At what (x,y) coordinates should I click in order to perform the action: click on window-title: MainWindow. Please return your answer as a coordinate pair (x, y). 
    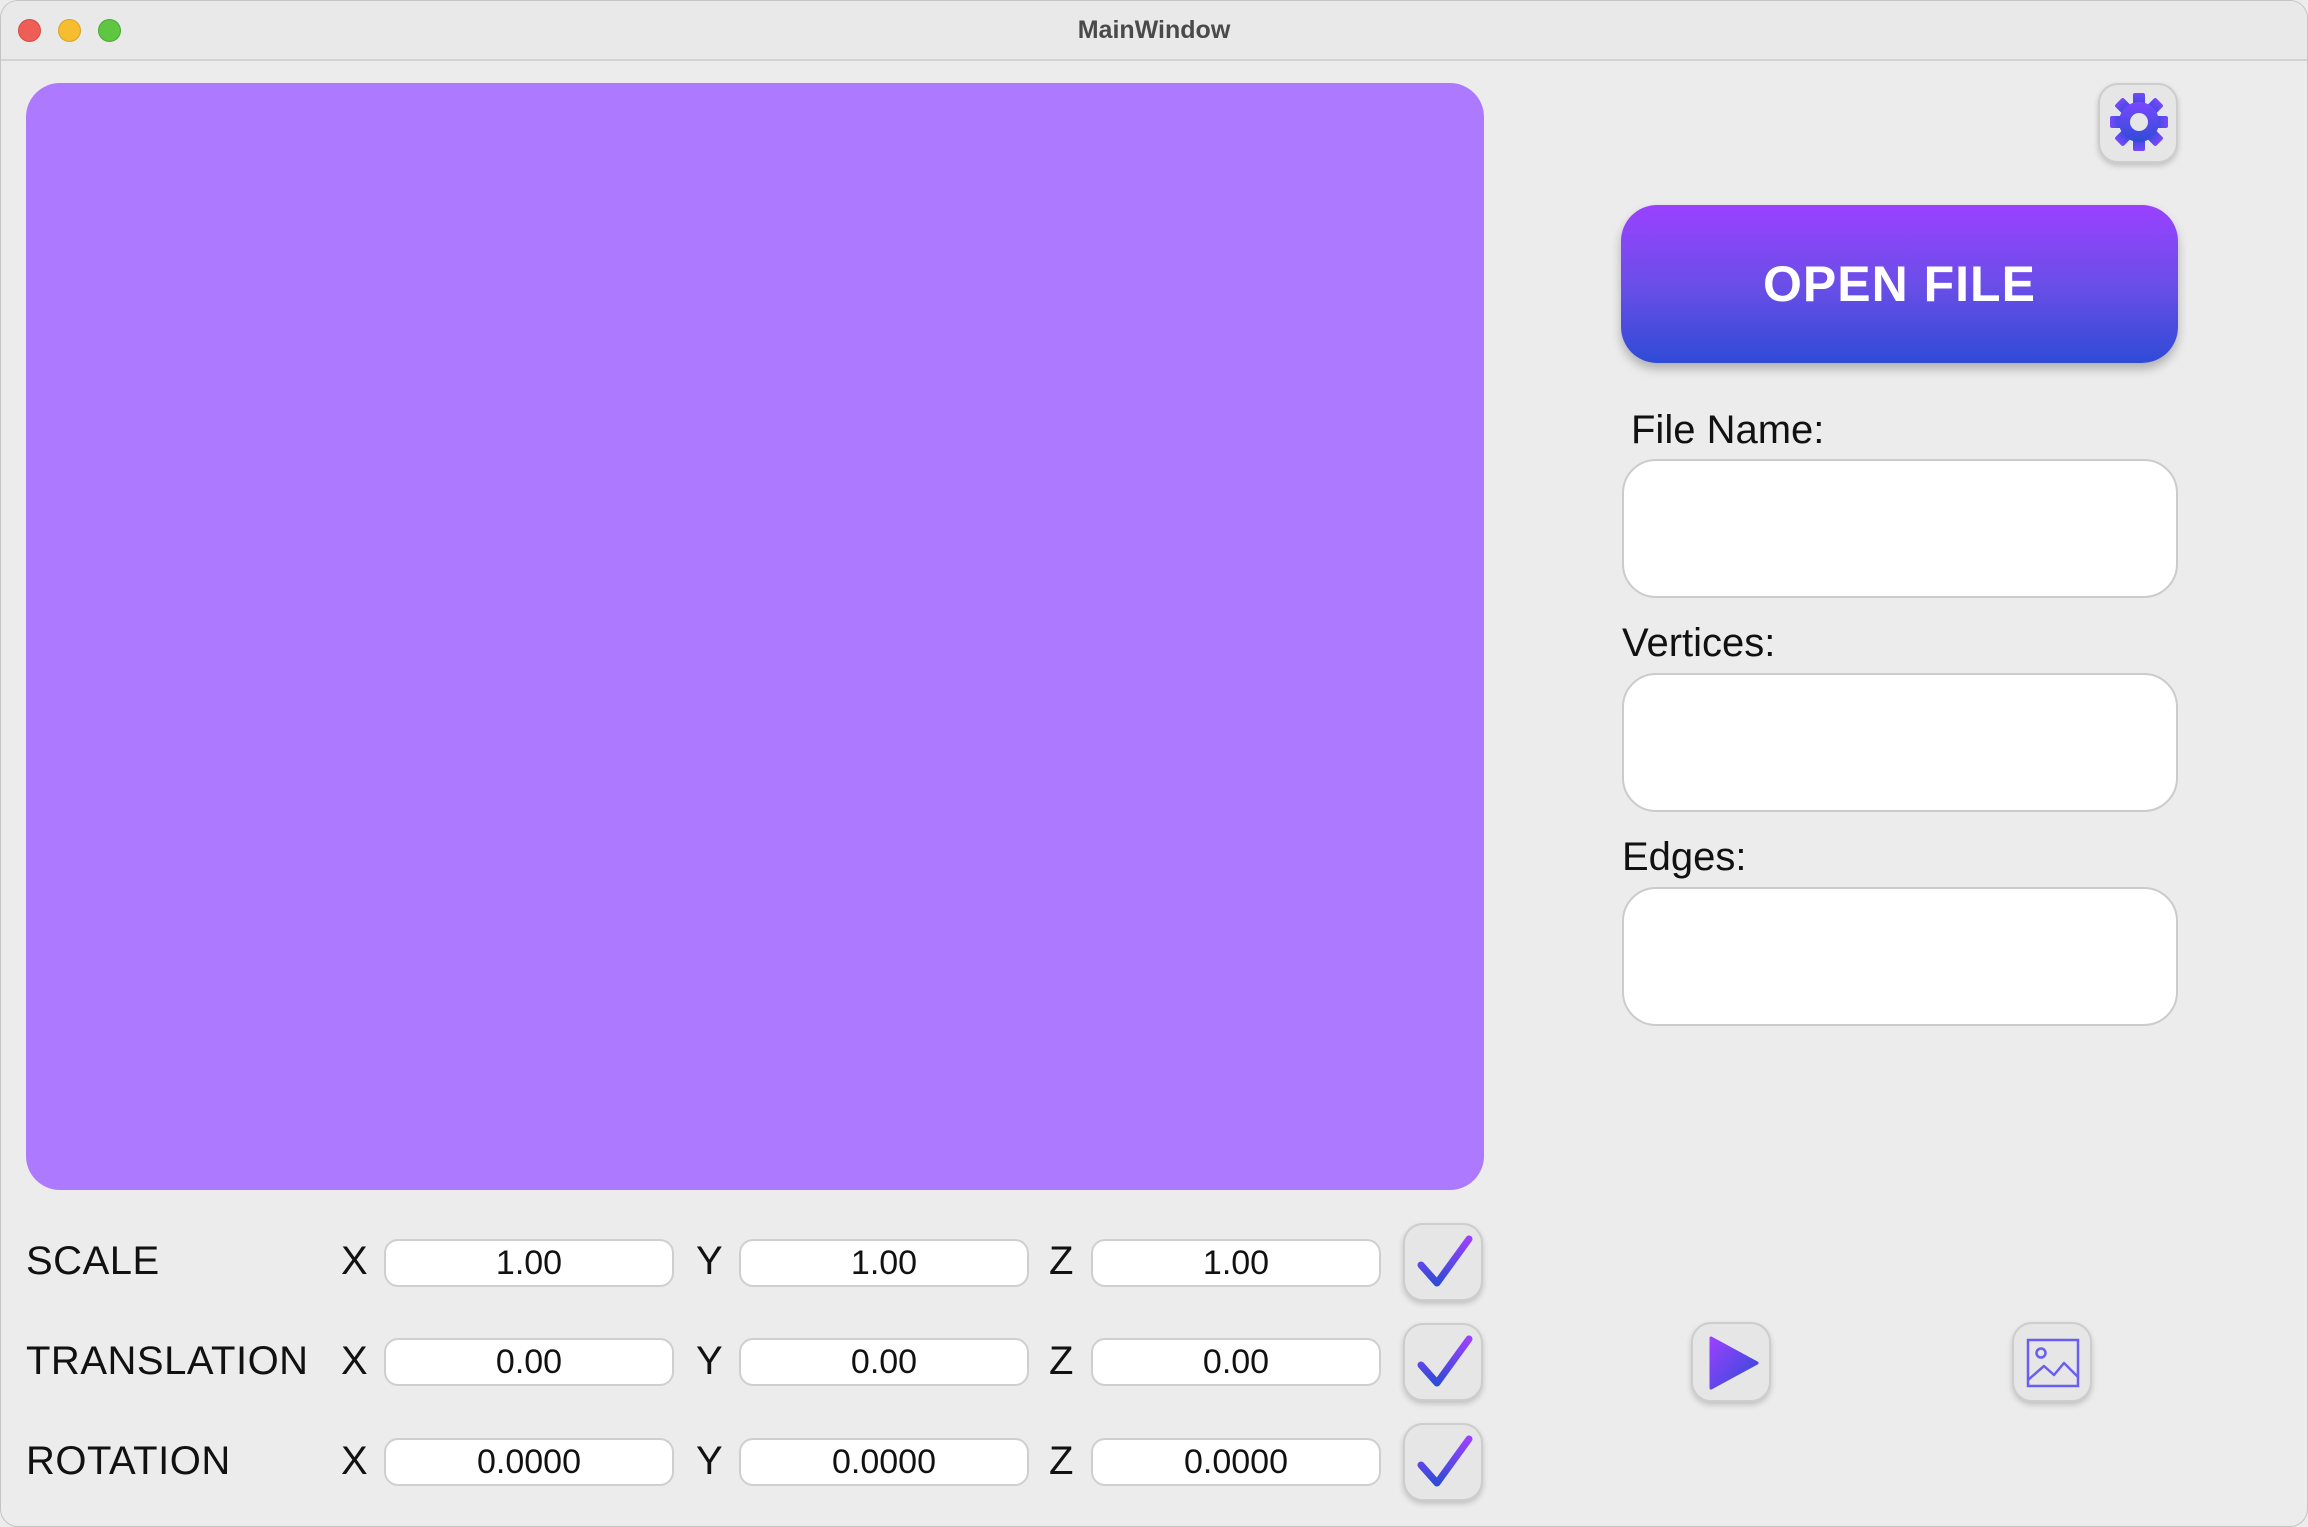
    Looking at the image, I should click on (1154, 30).